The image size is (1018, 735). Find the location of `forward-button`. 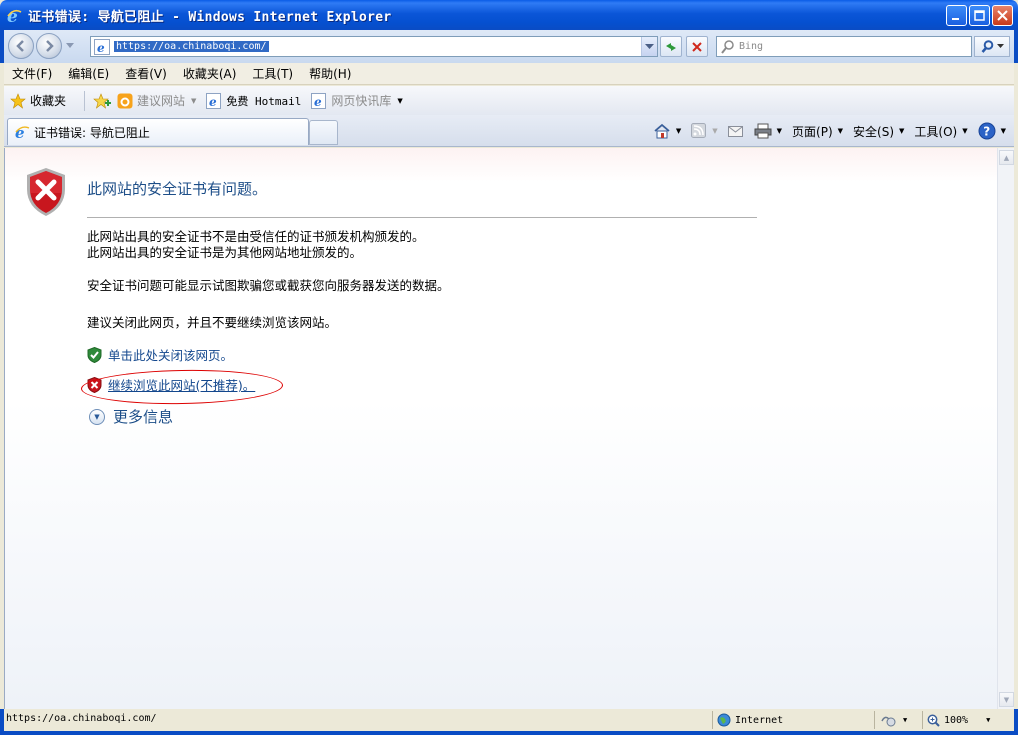

forward-button is located at coordinates (49, 46).